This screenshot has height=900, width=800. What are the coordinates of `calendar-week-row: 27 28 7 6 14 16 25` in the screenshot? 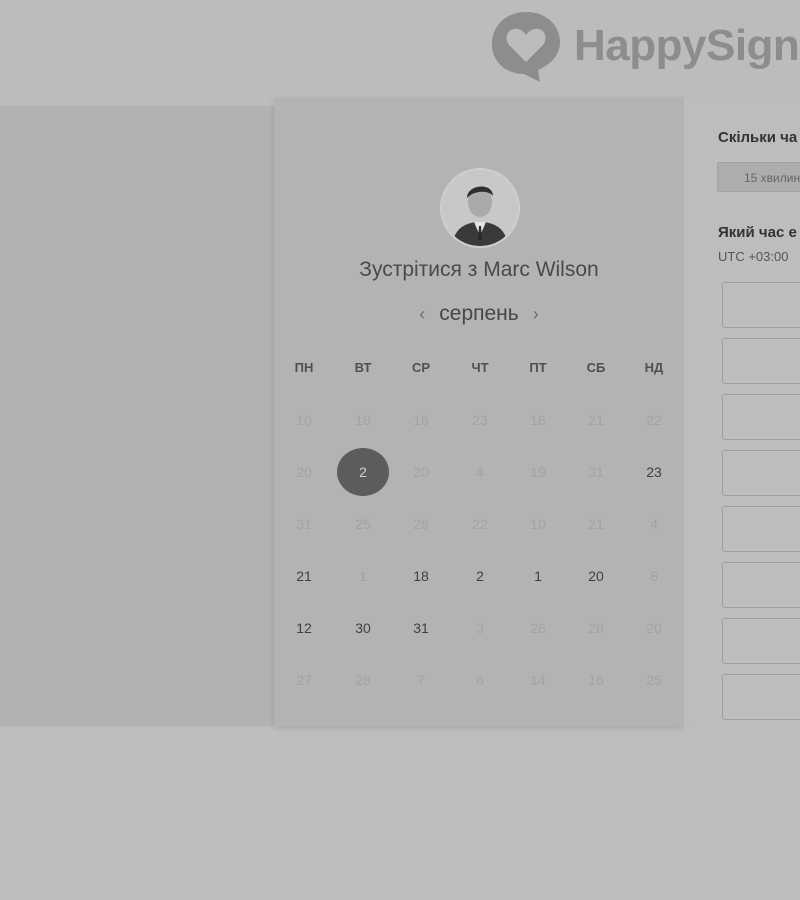 It's located at (479, 680).